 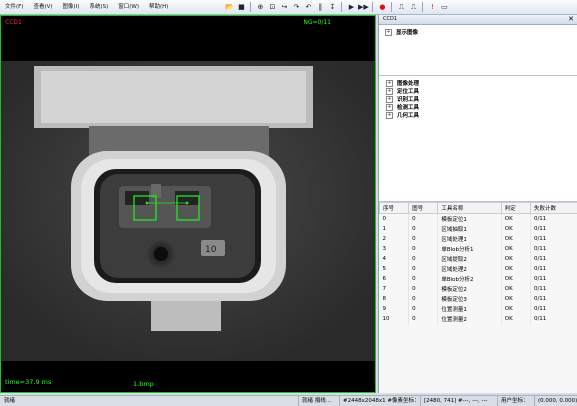 I want to click on table-cell: 模板定位3, so click(x=469, y=299).